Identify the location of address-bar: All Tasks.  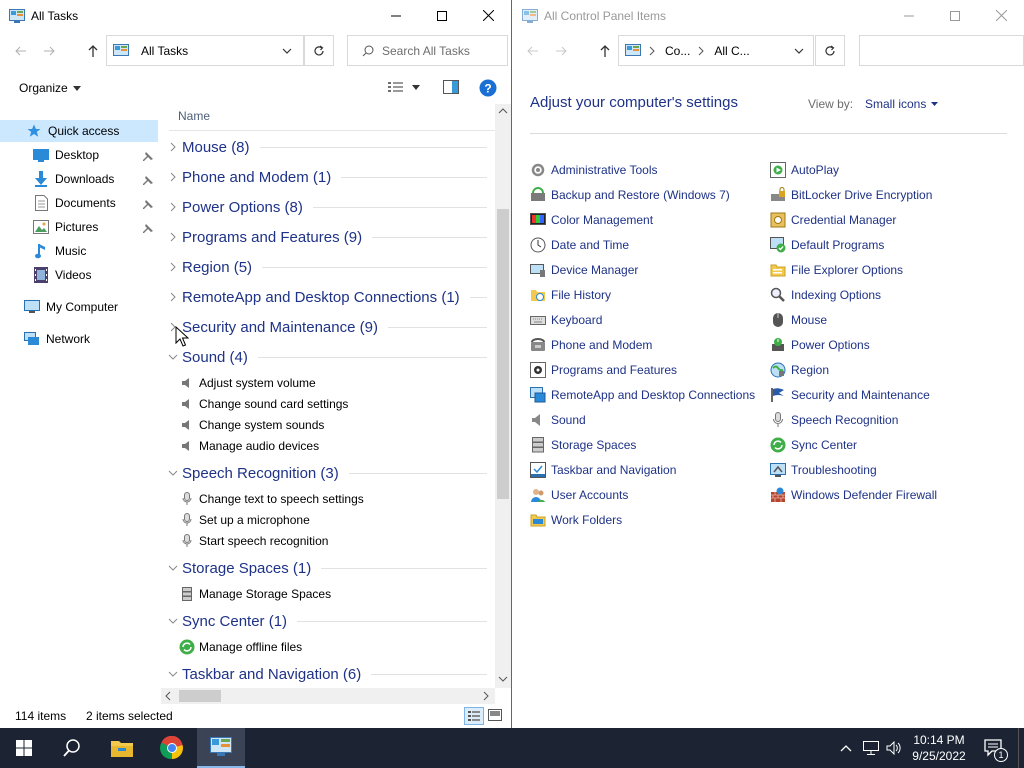
(205, 50).